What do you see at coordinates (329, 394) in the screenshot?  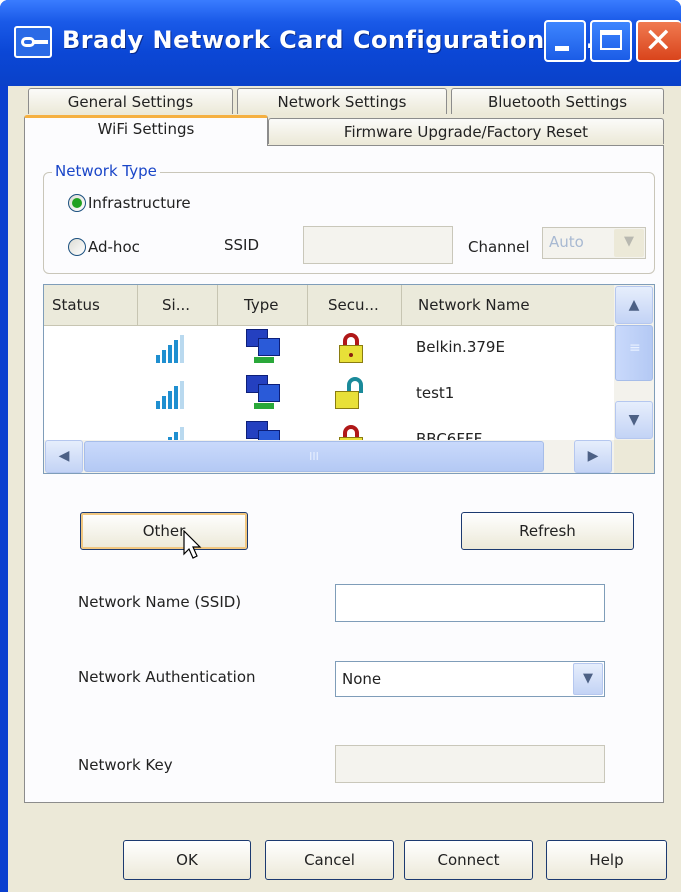 I see `table-row: test1` at bounding box center [329, 394].